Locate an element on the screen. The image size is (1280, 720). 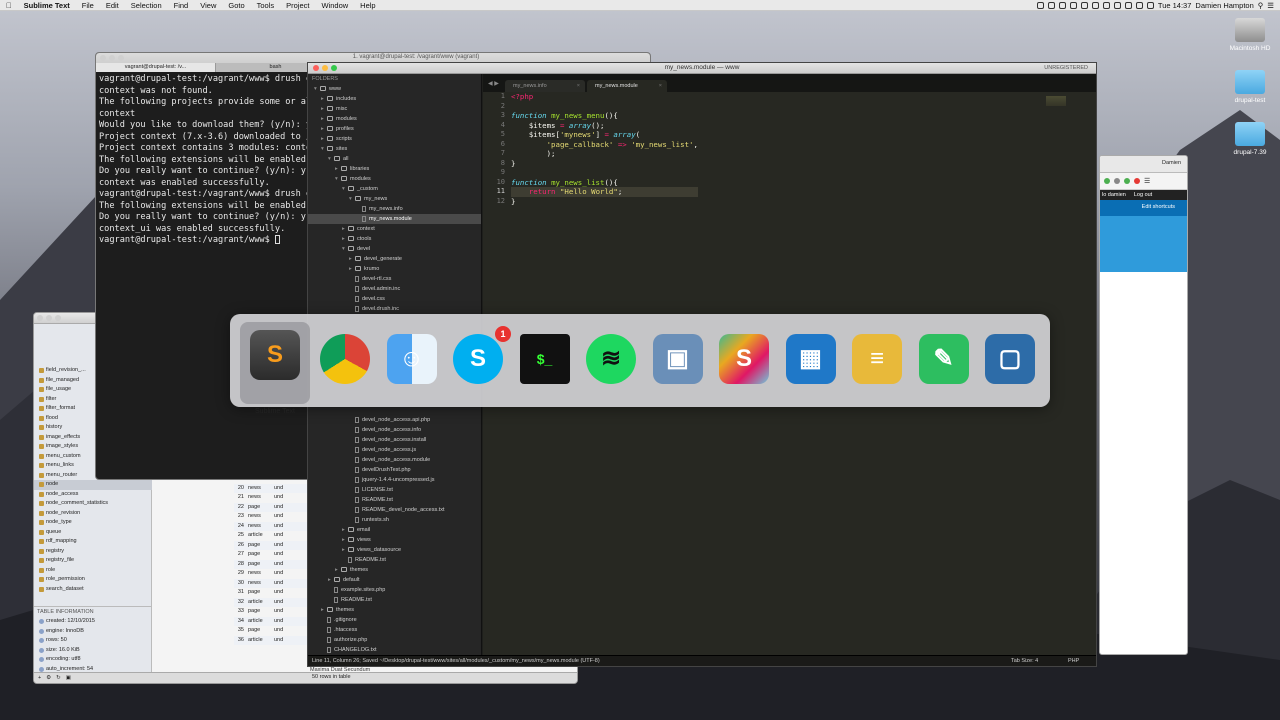
tree-folder: ▸ default is located at coordinates (394, 580).